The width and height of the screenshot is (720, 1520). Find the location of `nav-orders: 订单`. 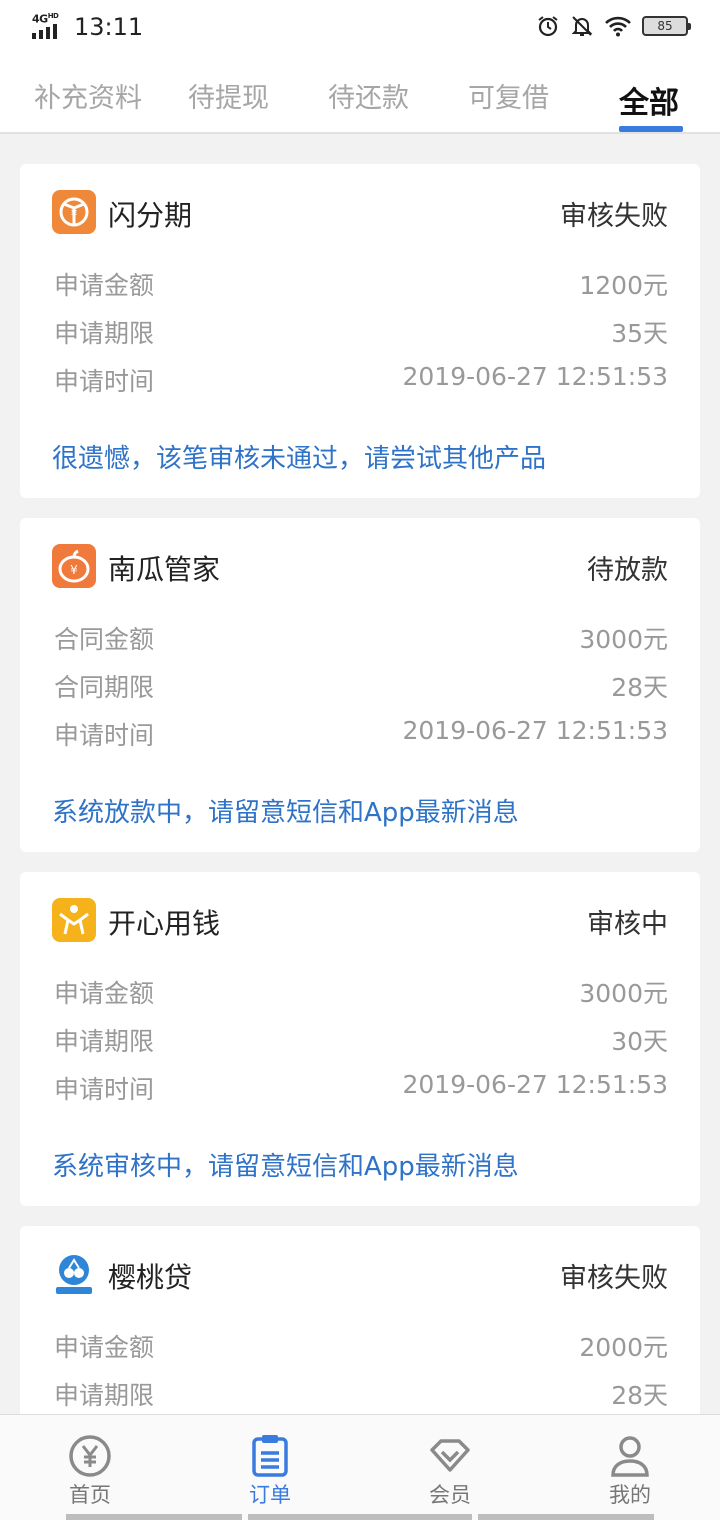

nav-orders: 订单 is located at coordinates (270, 1467).